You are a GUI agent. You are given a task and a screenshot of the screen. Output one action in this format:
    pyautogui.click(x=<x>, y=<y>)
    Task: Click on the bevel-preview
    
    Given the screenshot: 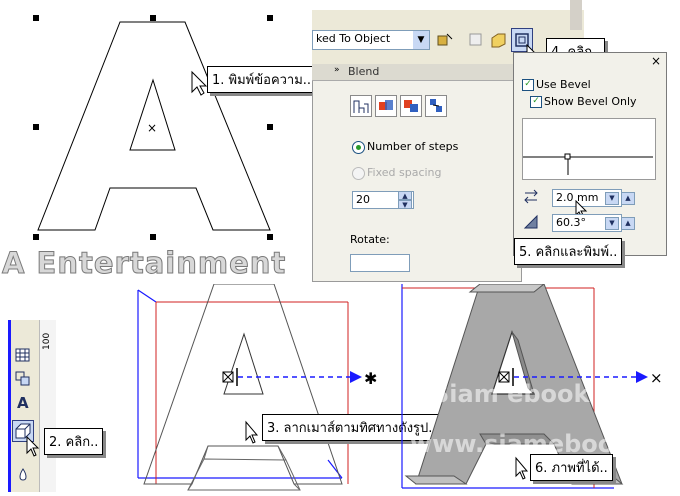 What is the action you would take?
    pyautogui.click(x=589, y=149)
    